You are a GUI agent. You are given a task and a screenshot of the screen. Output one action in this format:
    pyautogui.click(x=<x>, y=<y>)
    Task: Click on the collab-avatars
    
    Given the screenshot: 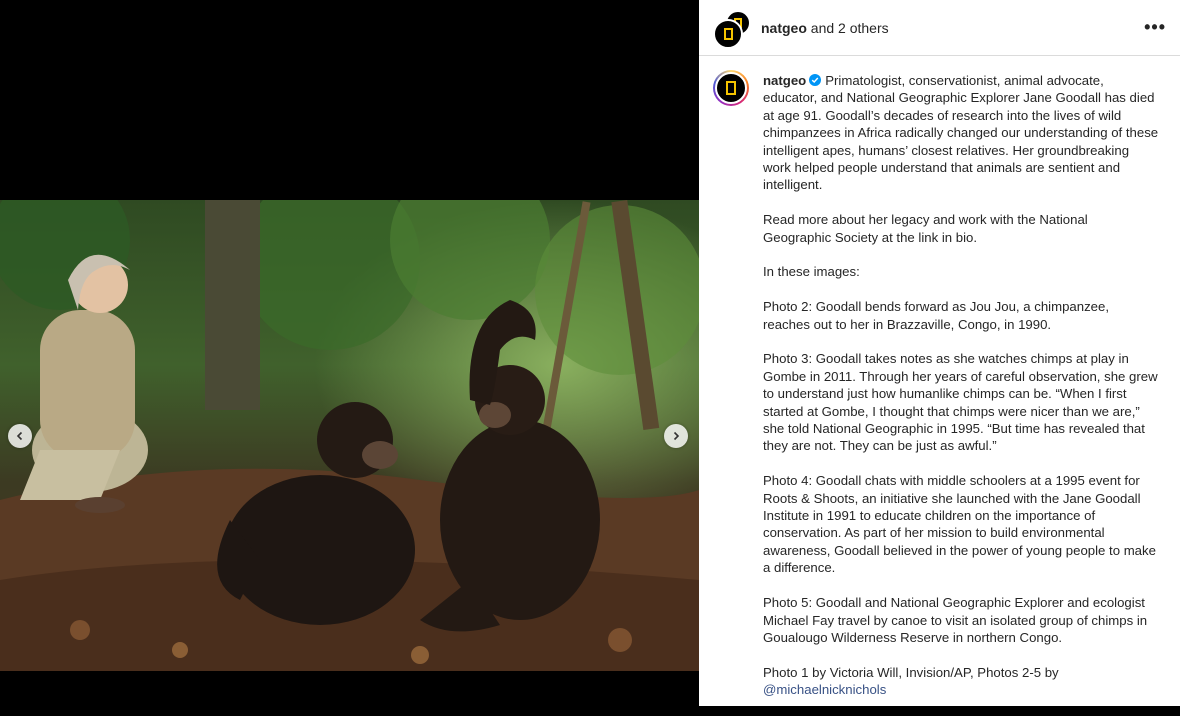 What is the action you would take?
    pyautogui.click(x=732, y=29)
    